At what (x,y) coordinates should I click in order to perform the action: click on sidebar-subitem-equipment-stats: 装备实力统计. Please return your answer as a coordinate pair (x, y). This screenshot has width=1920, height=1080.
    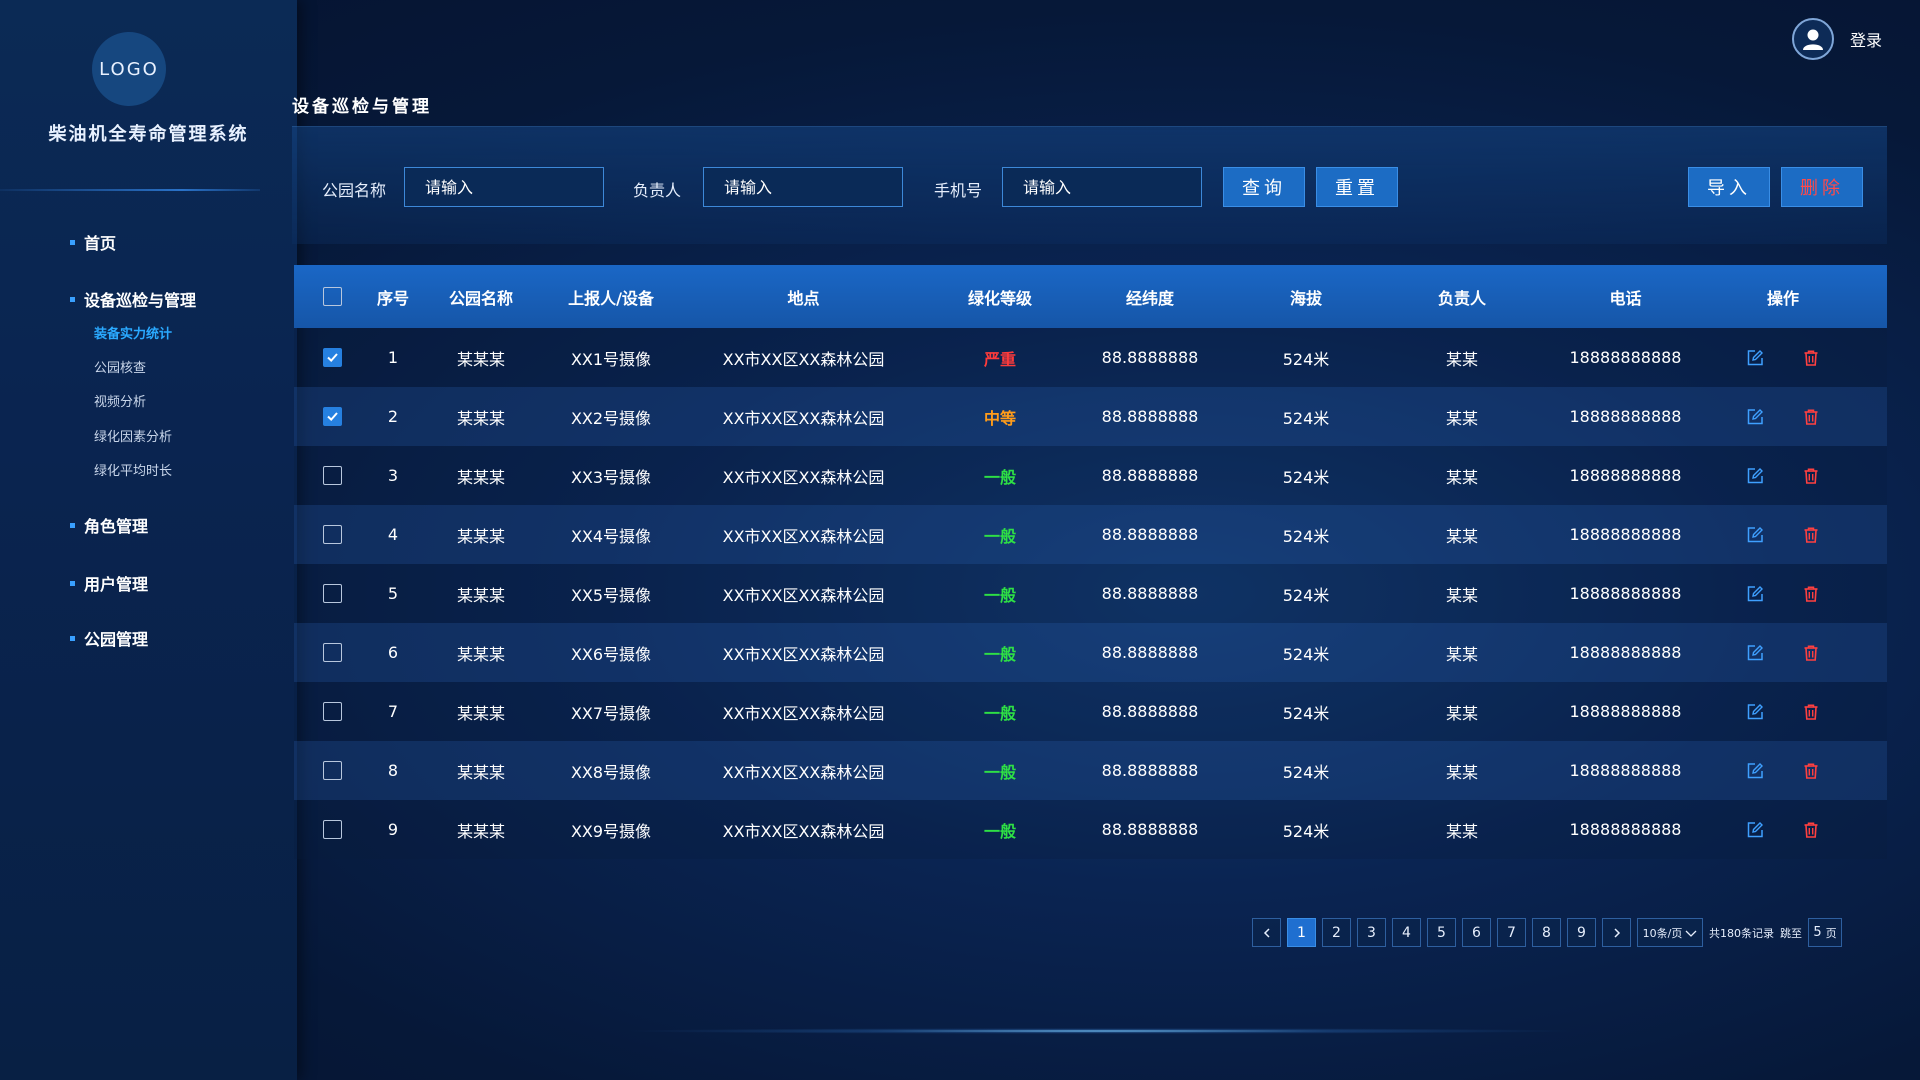
    Looking at the image, I should click on (133, 332).